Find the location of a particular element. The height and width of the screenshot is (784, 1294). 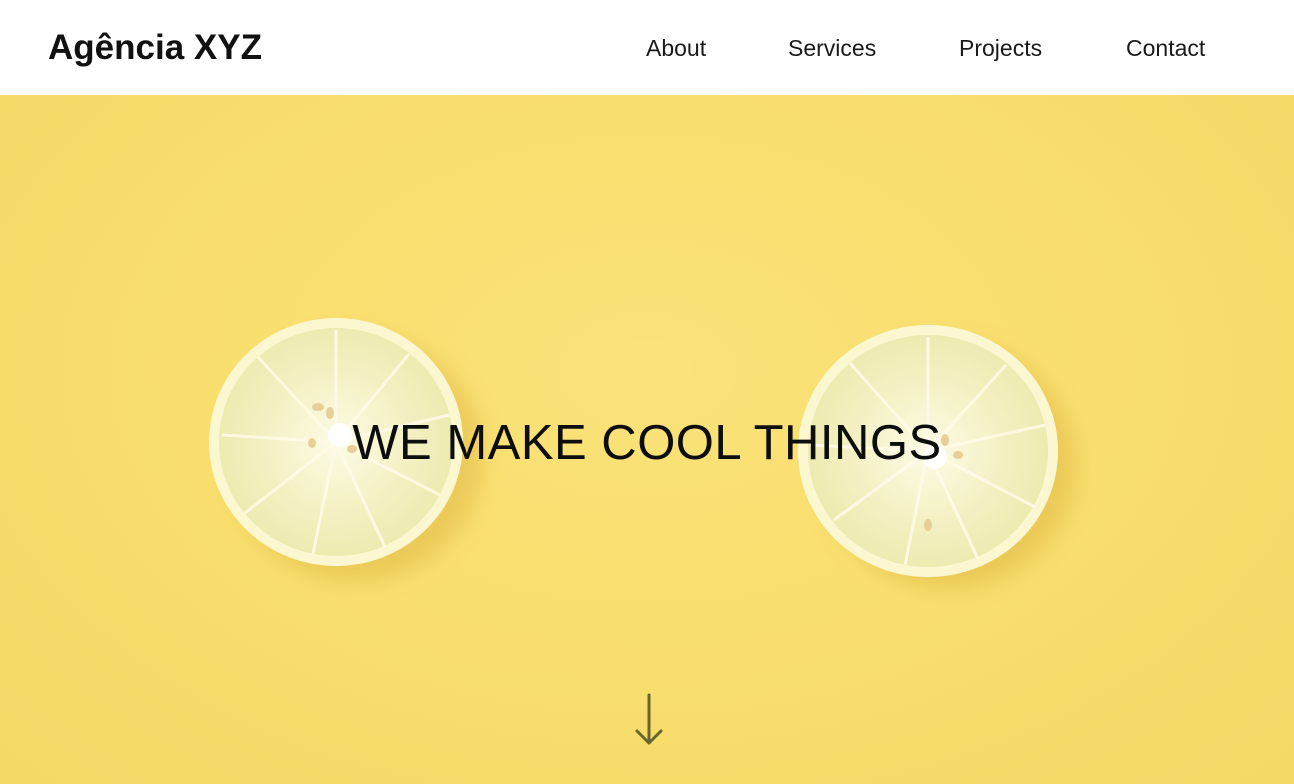

hero-headline: WE MAKE COOL THINGS is located at coordinates (647, 443).